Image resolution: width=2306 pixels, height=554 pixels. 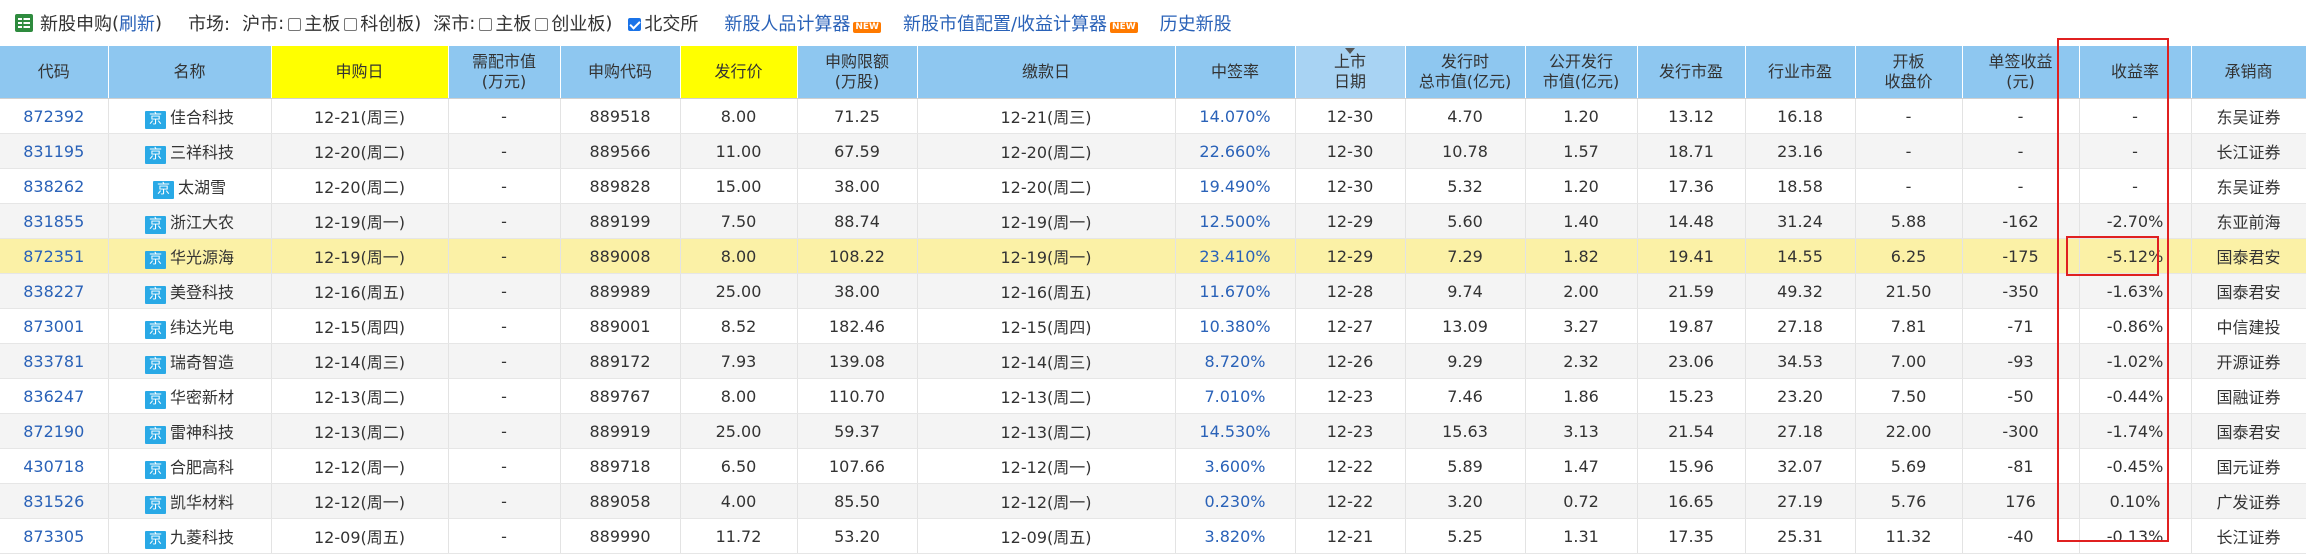 What do you see at coordinates (1350, 72) in the screenshot?
I see `header-list-date: 上市 日期` at bounding box center [1350, 72].